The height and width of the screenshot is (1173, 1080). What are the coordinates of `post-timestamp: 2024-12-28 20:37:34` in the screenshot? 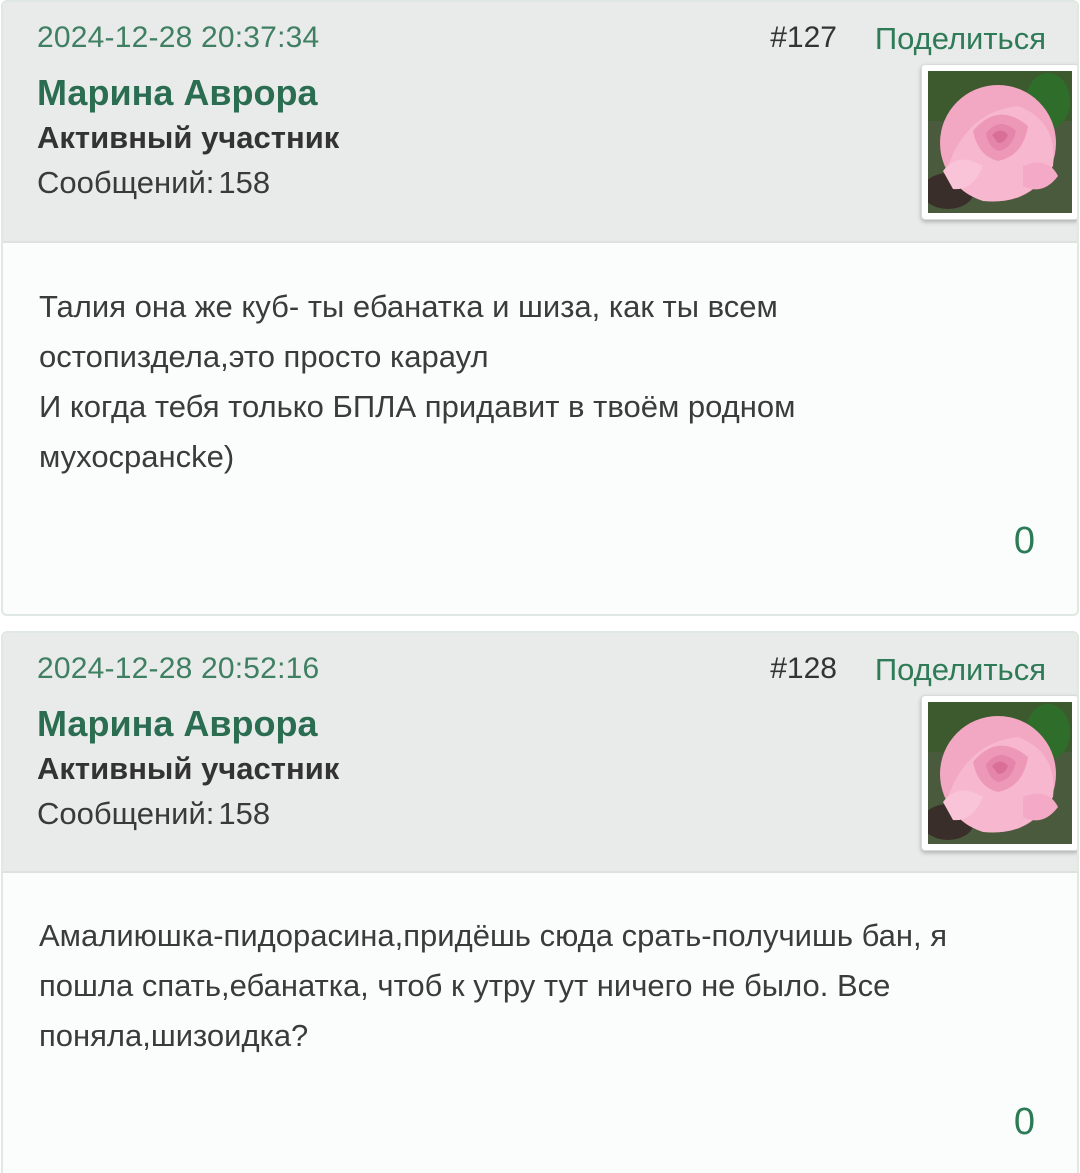 It's located at (178, 37).